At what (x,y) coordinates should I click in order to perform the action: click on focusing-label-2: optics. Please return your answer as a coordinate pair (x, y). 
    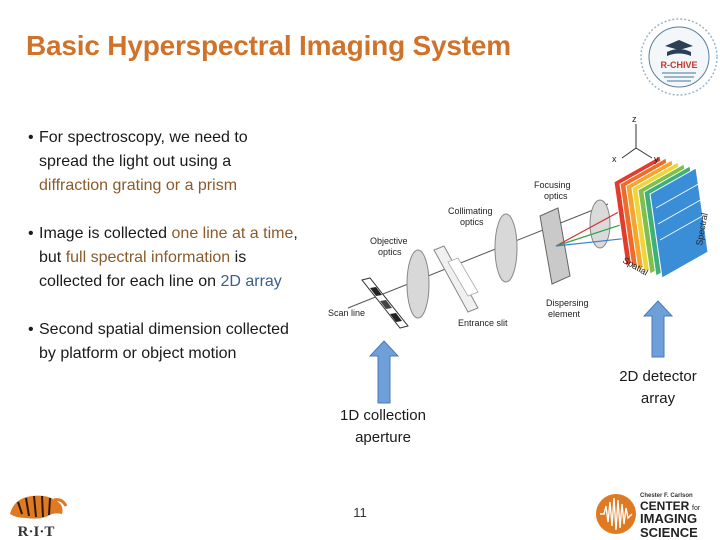
    Looking at the image, I should click on (556, 196).